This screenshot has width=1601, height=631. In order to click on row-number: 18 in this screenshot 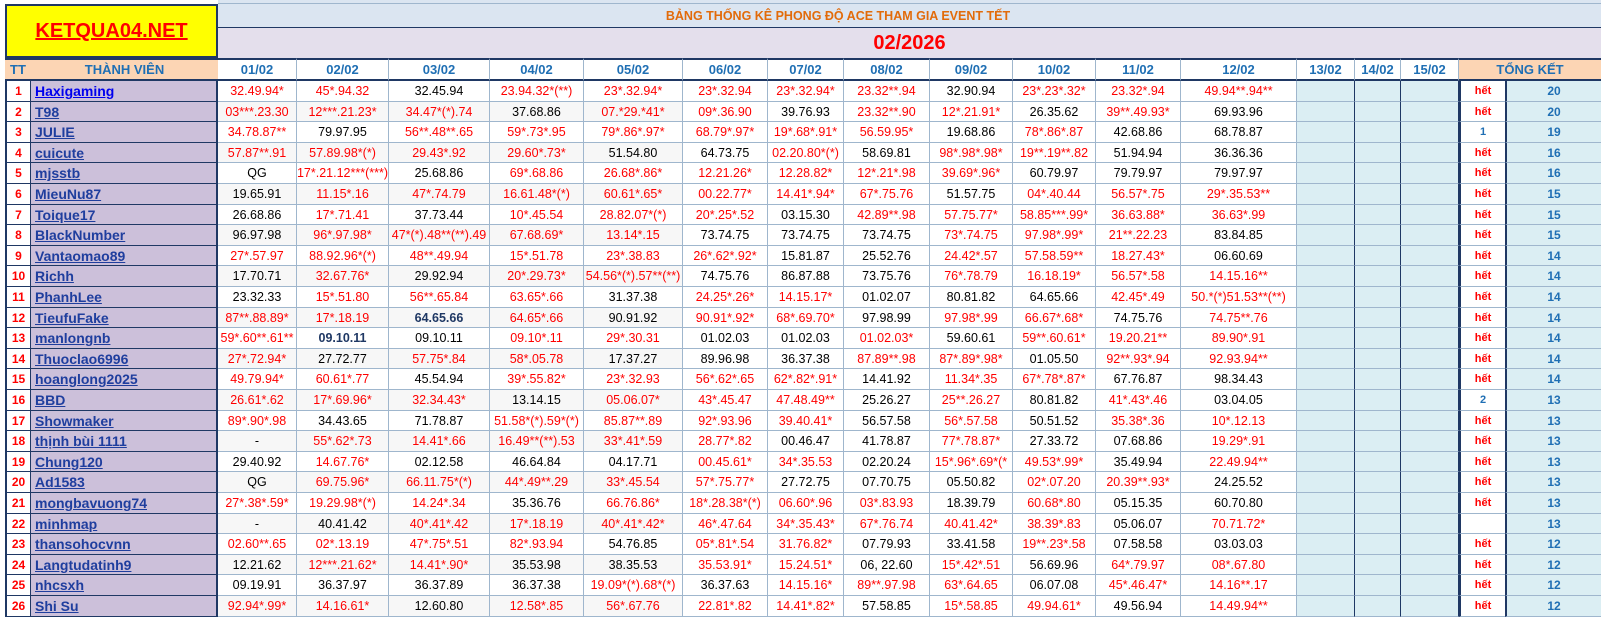, I will do `click(18, 441)`.